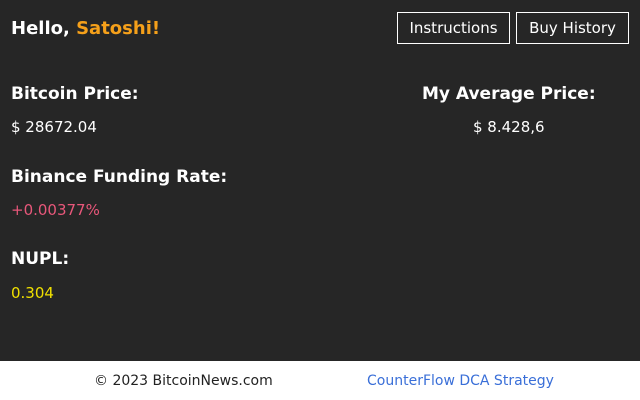 This screenshot has width=640, height=400. I want to click on funding-rate-label: Binance Funding Rate:, so click(119, 177).